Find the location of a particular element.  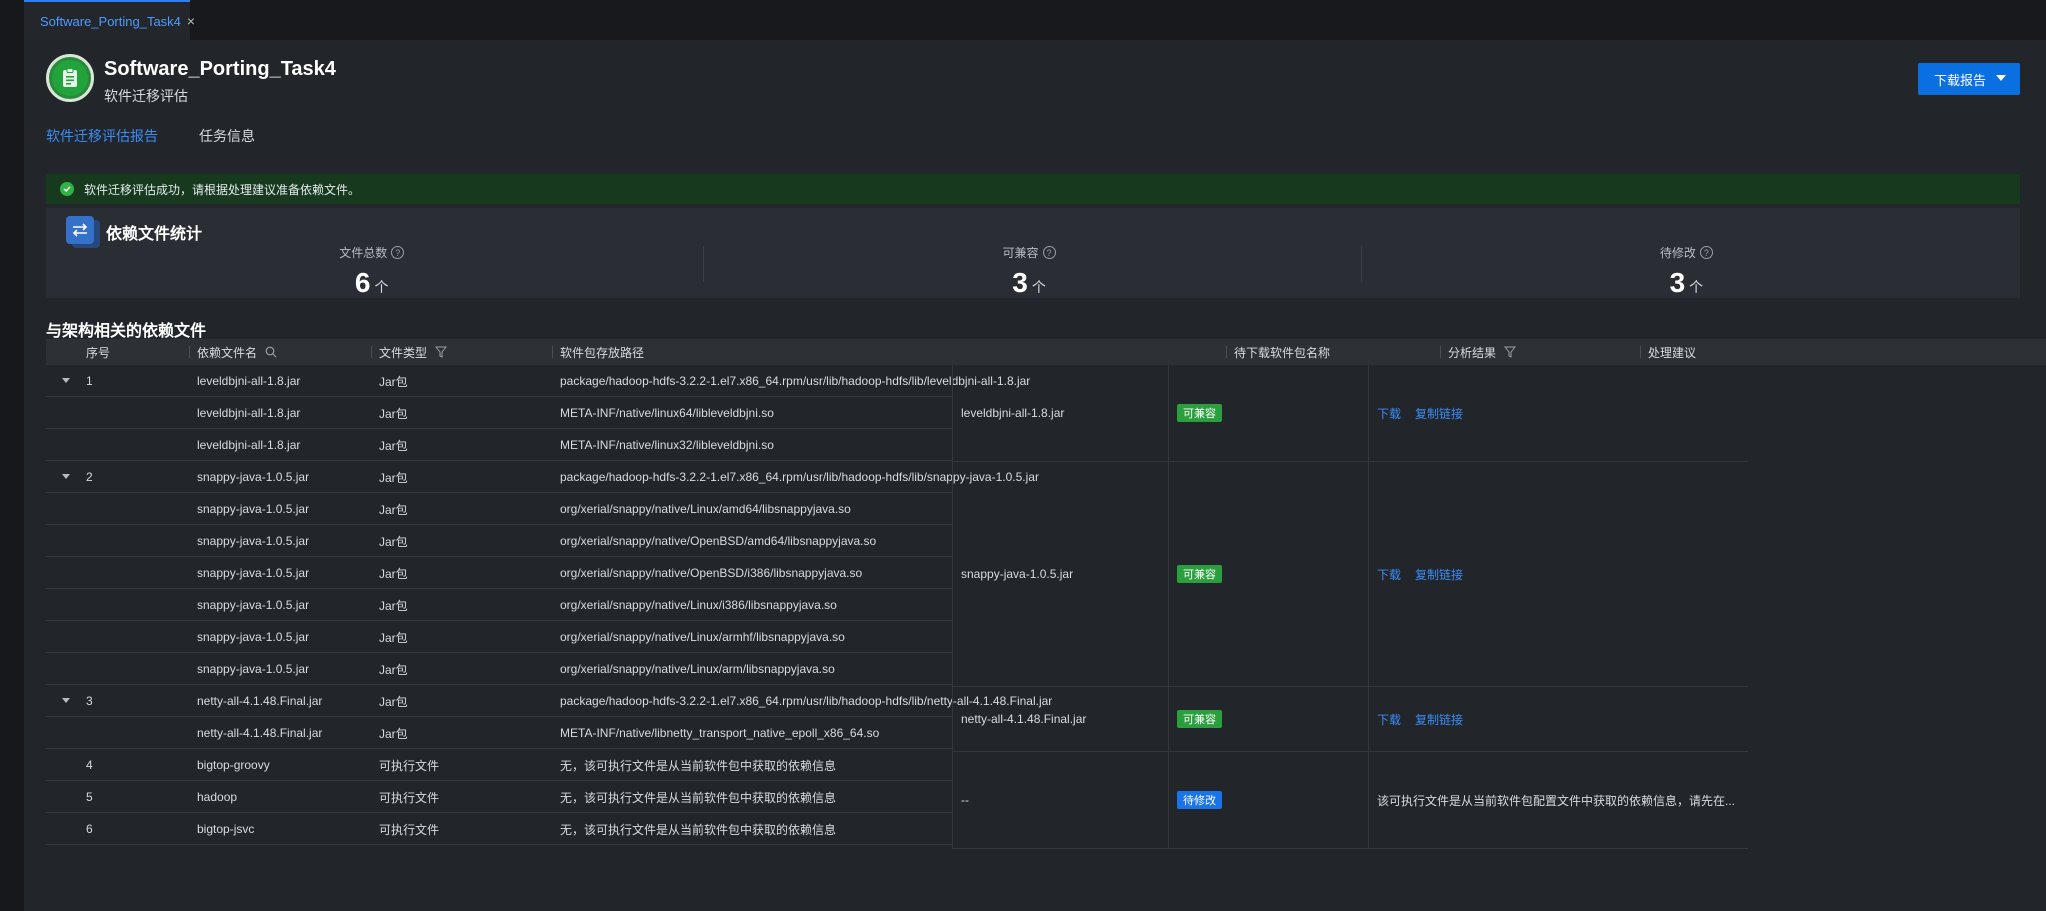

dependency-stats-panel: 依赖文件统计 文件总数? 6个 可兼容? 3个 待修改? 3个 is located at coordinates (1033, 253).